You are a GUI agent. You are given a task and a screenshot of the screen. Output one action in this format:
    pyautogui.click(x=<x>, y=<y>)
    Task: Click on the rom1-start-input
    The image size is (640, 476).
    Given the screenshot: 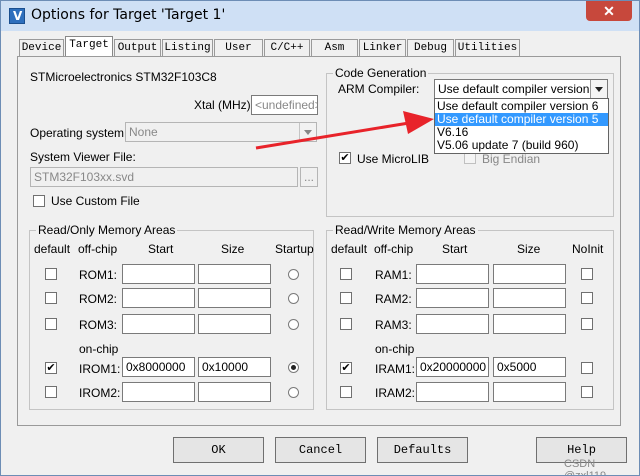 What is the action you would take?
    pyautogui.click(x=158, y=274)
    